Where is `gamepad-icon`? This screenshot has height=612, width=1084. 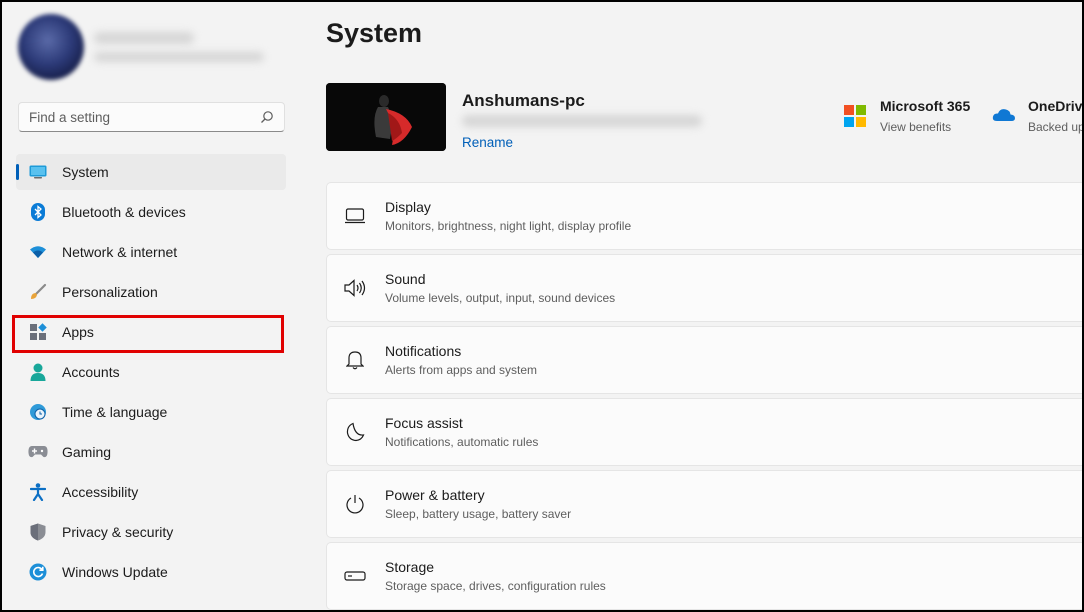 gamepad-icon is located at coordinates (38, 452).